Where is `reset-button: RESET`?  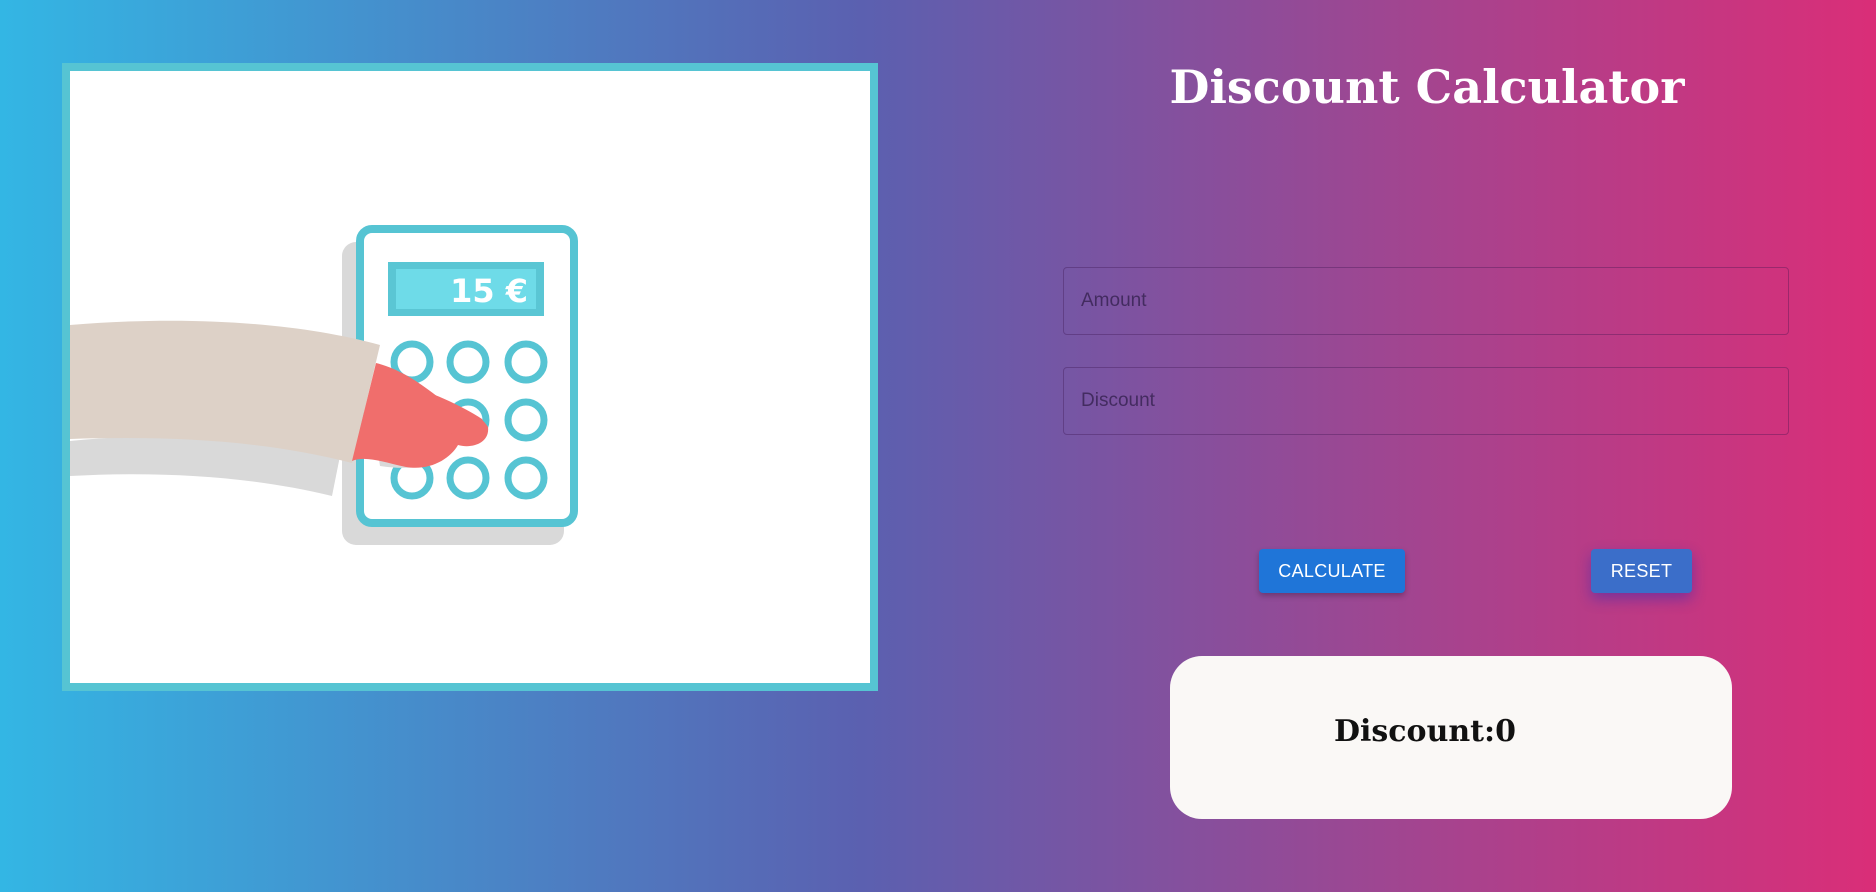
reset-button: RESET is located at coordinates (1641, 571).